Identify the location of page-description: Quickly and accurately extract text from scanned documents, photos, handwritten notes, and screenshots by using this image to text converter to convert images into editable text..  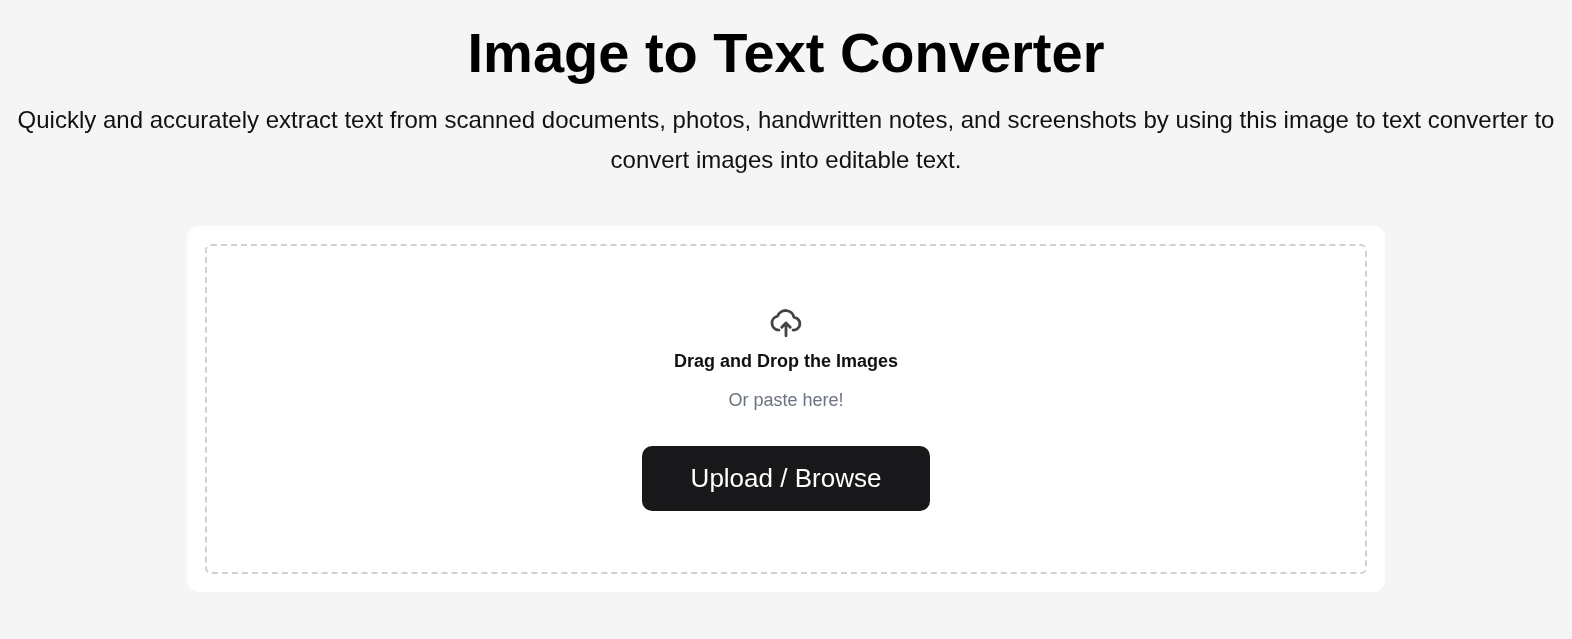
(786, 140).